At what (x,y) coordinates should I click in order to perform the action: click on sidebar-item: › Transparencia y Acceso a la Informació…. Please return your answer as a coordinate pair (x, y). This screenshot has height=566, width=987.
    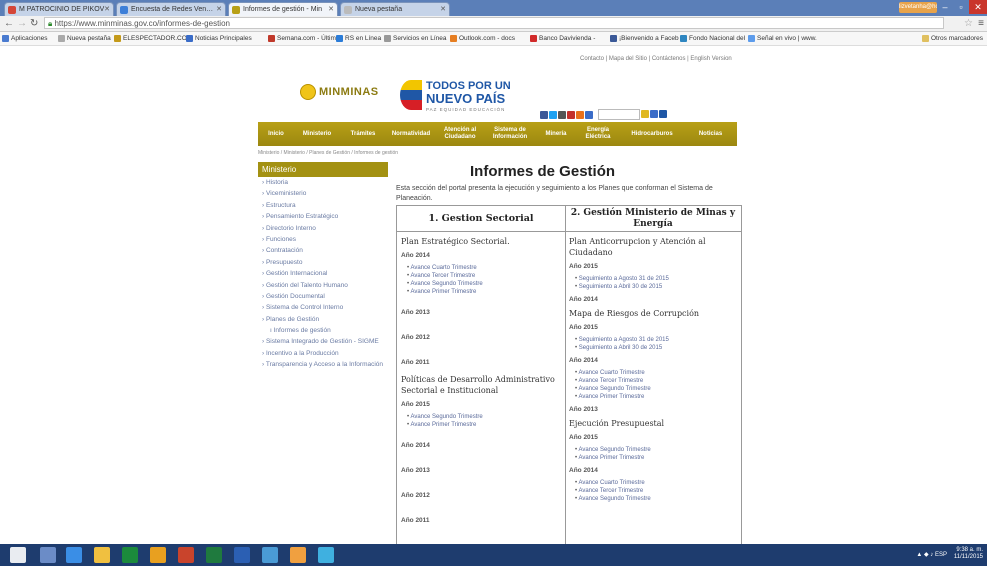
    Looking at the image, I should click on (323, 364).